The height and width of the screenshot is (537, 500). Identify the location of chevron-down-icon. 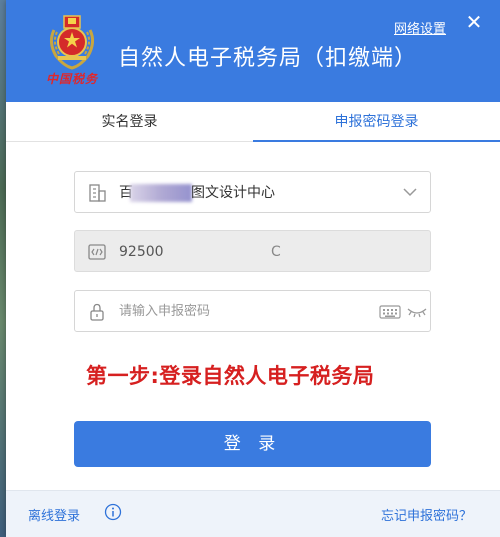
(410, 192).